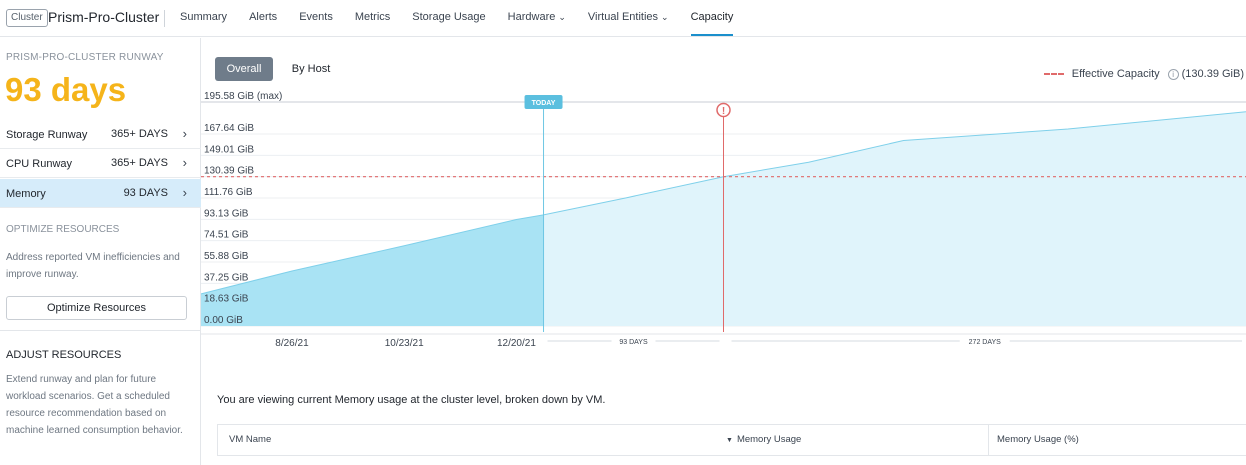 This screenshot has width=1246, height=465. Describe the element at coordinates (1173, 74) in the screenshot. I see `info-icon: i` at that location.